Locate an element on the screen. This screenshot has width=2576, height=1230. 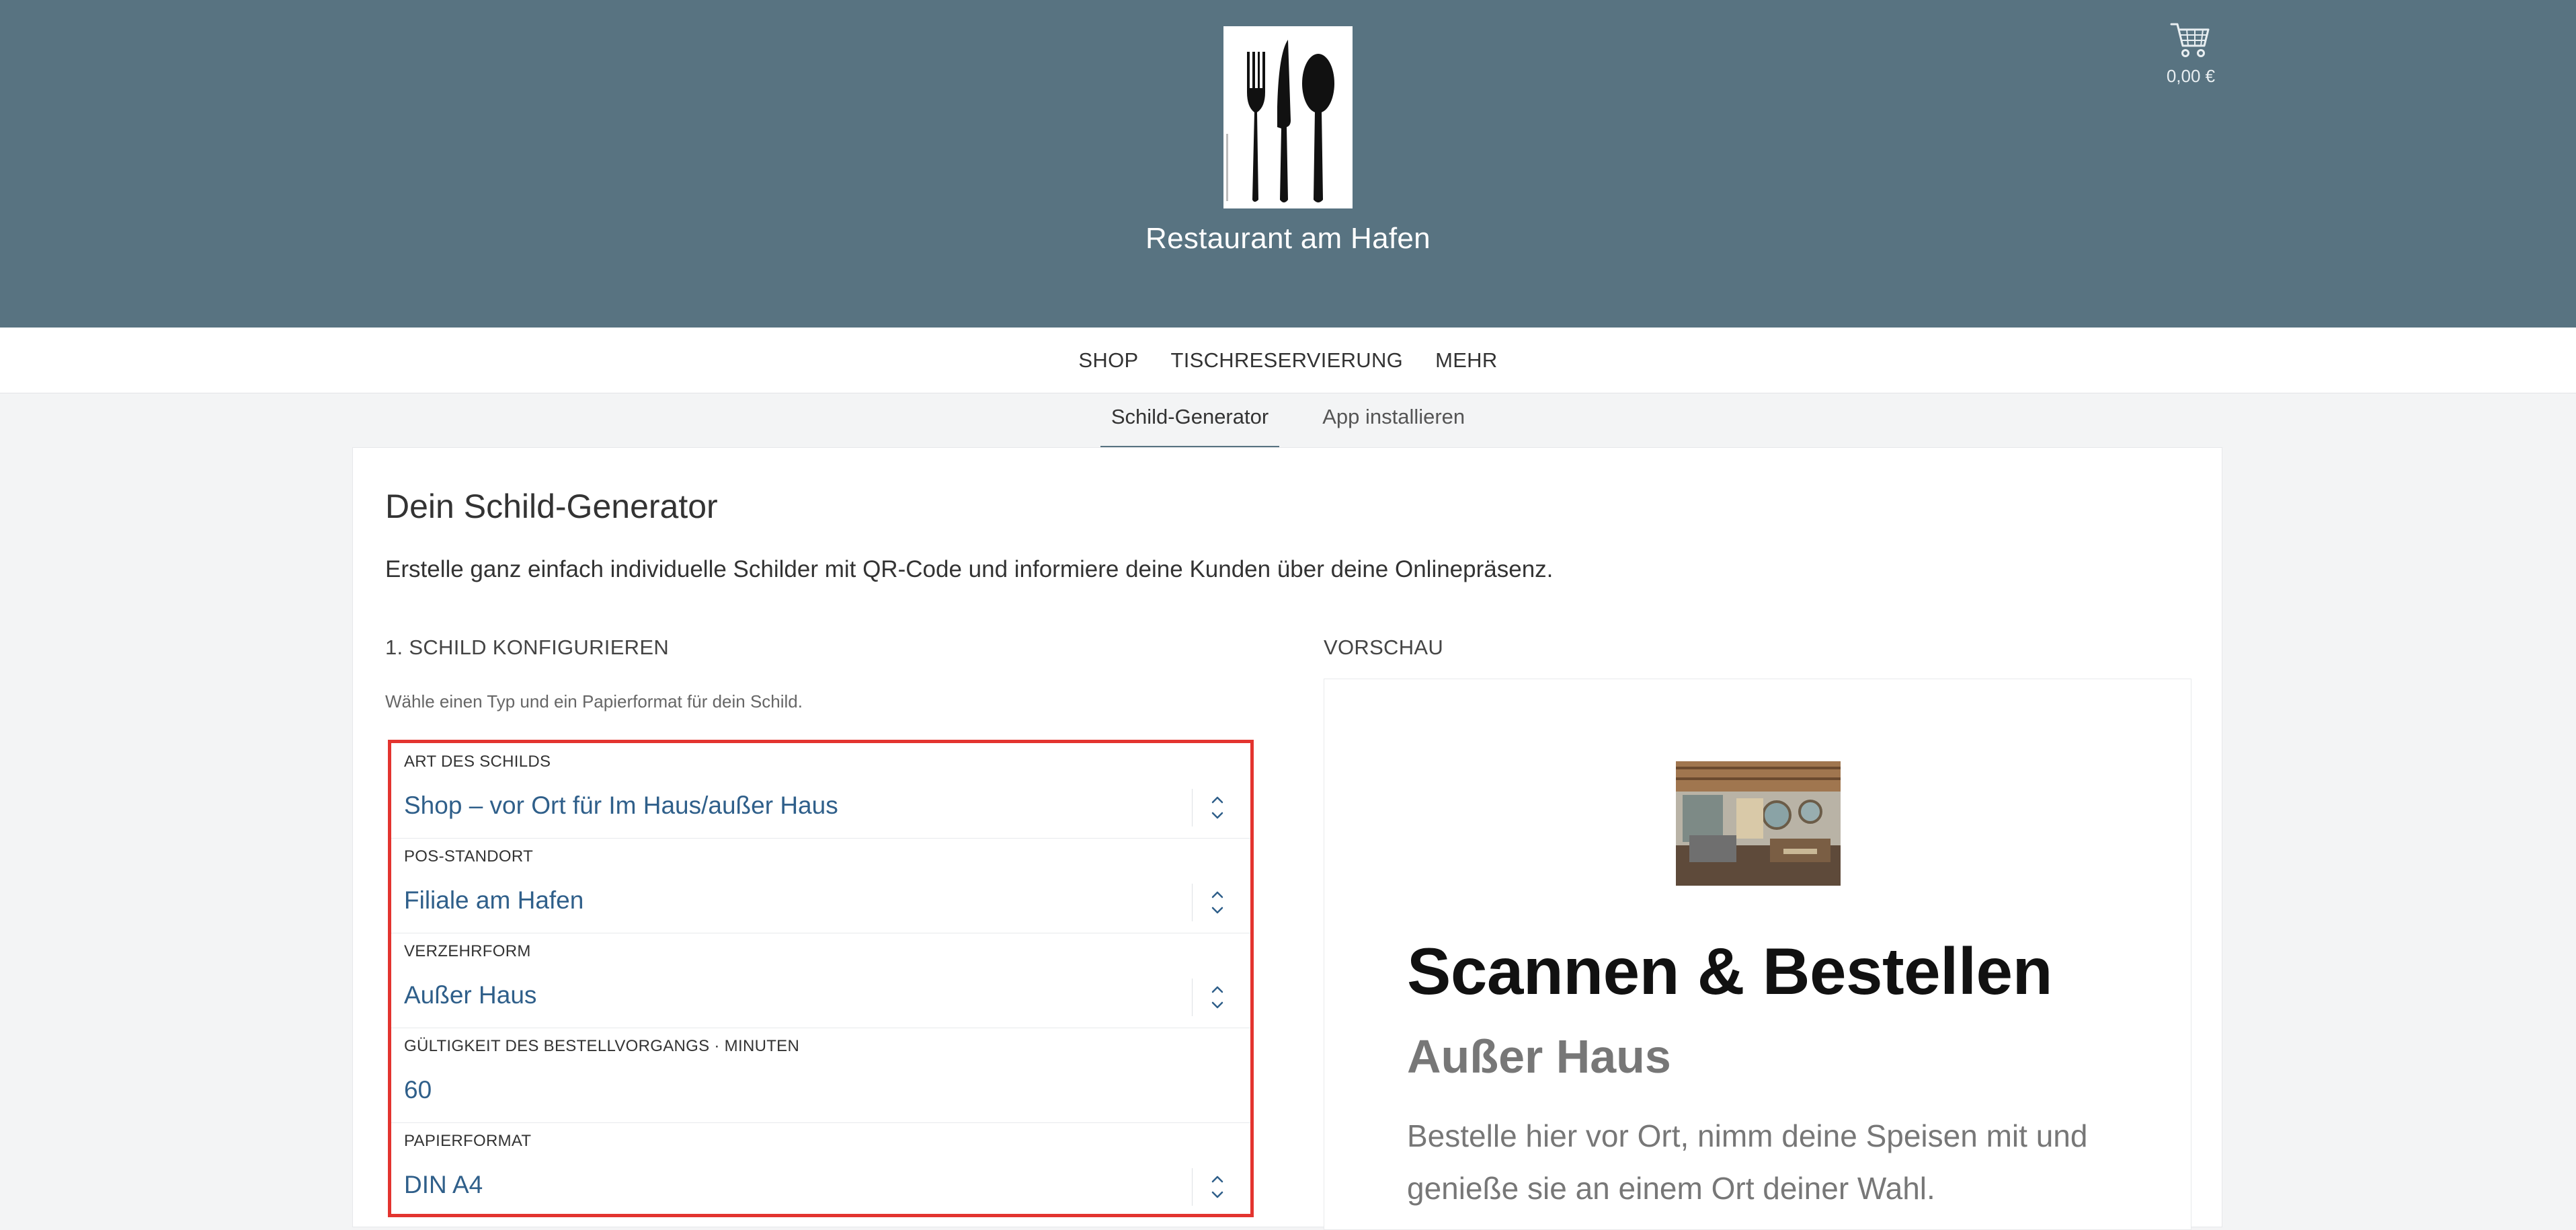
field-label: POS-STANDORT is located at coordinates (469, 857).